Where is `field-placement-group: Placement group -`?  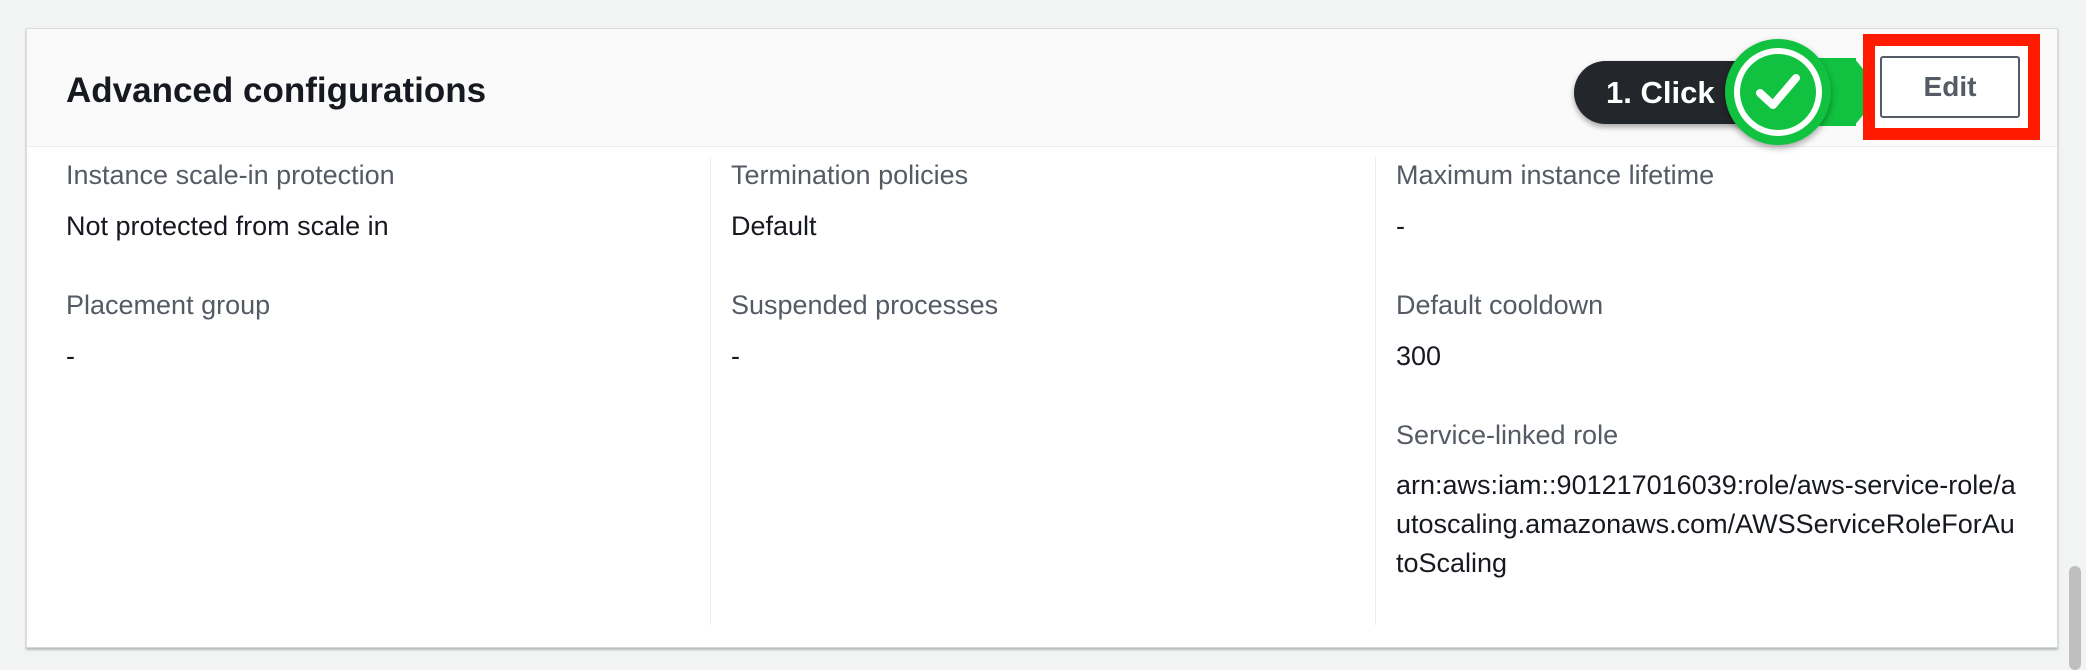
field-placement-group: Placement group - is located at coordinates (386, 331).